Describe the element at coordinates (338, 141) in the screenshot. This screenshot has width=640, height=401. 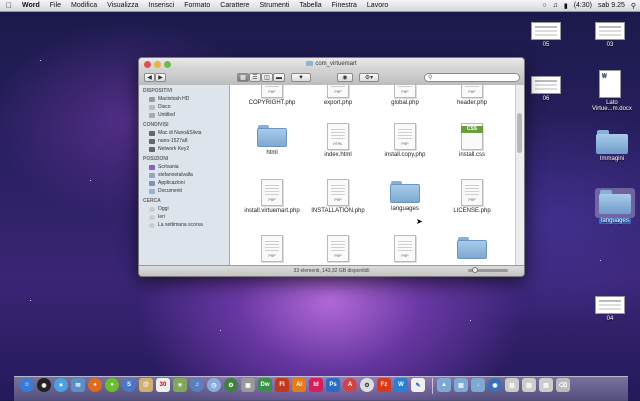
I see `file-item: HTML index.html` at that location.